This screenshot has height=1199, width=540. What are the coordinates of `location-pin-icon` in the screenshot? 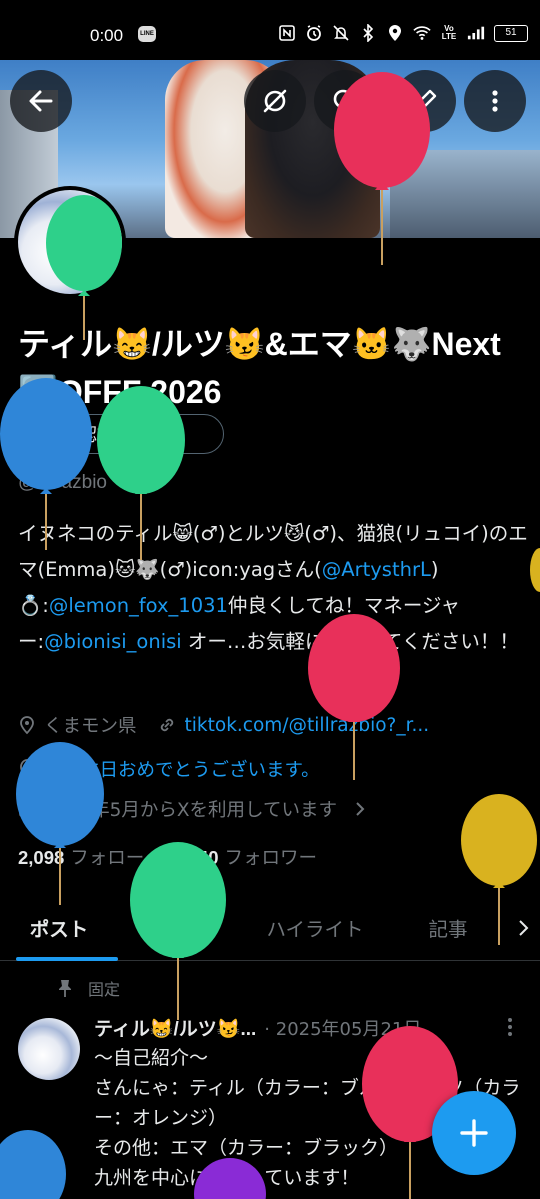 It's located at (27, 725).